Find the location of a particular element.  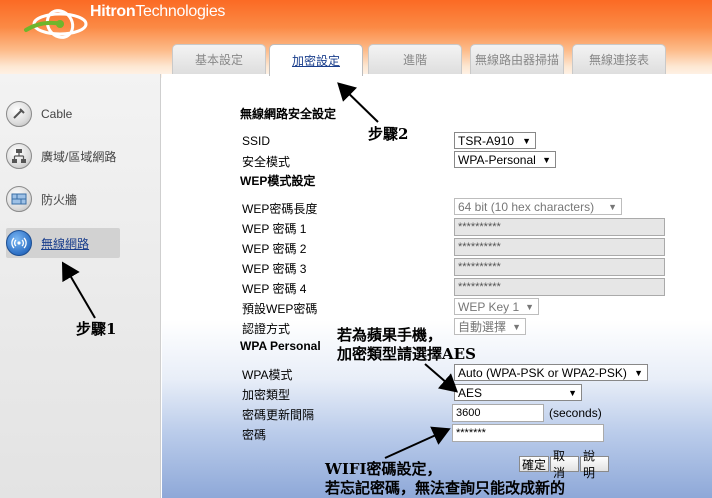

hitron-logo-icon is located at coordinates (56, 24).